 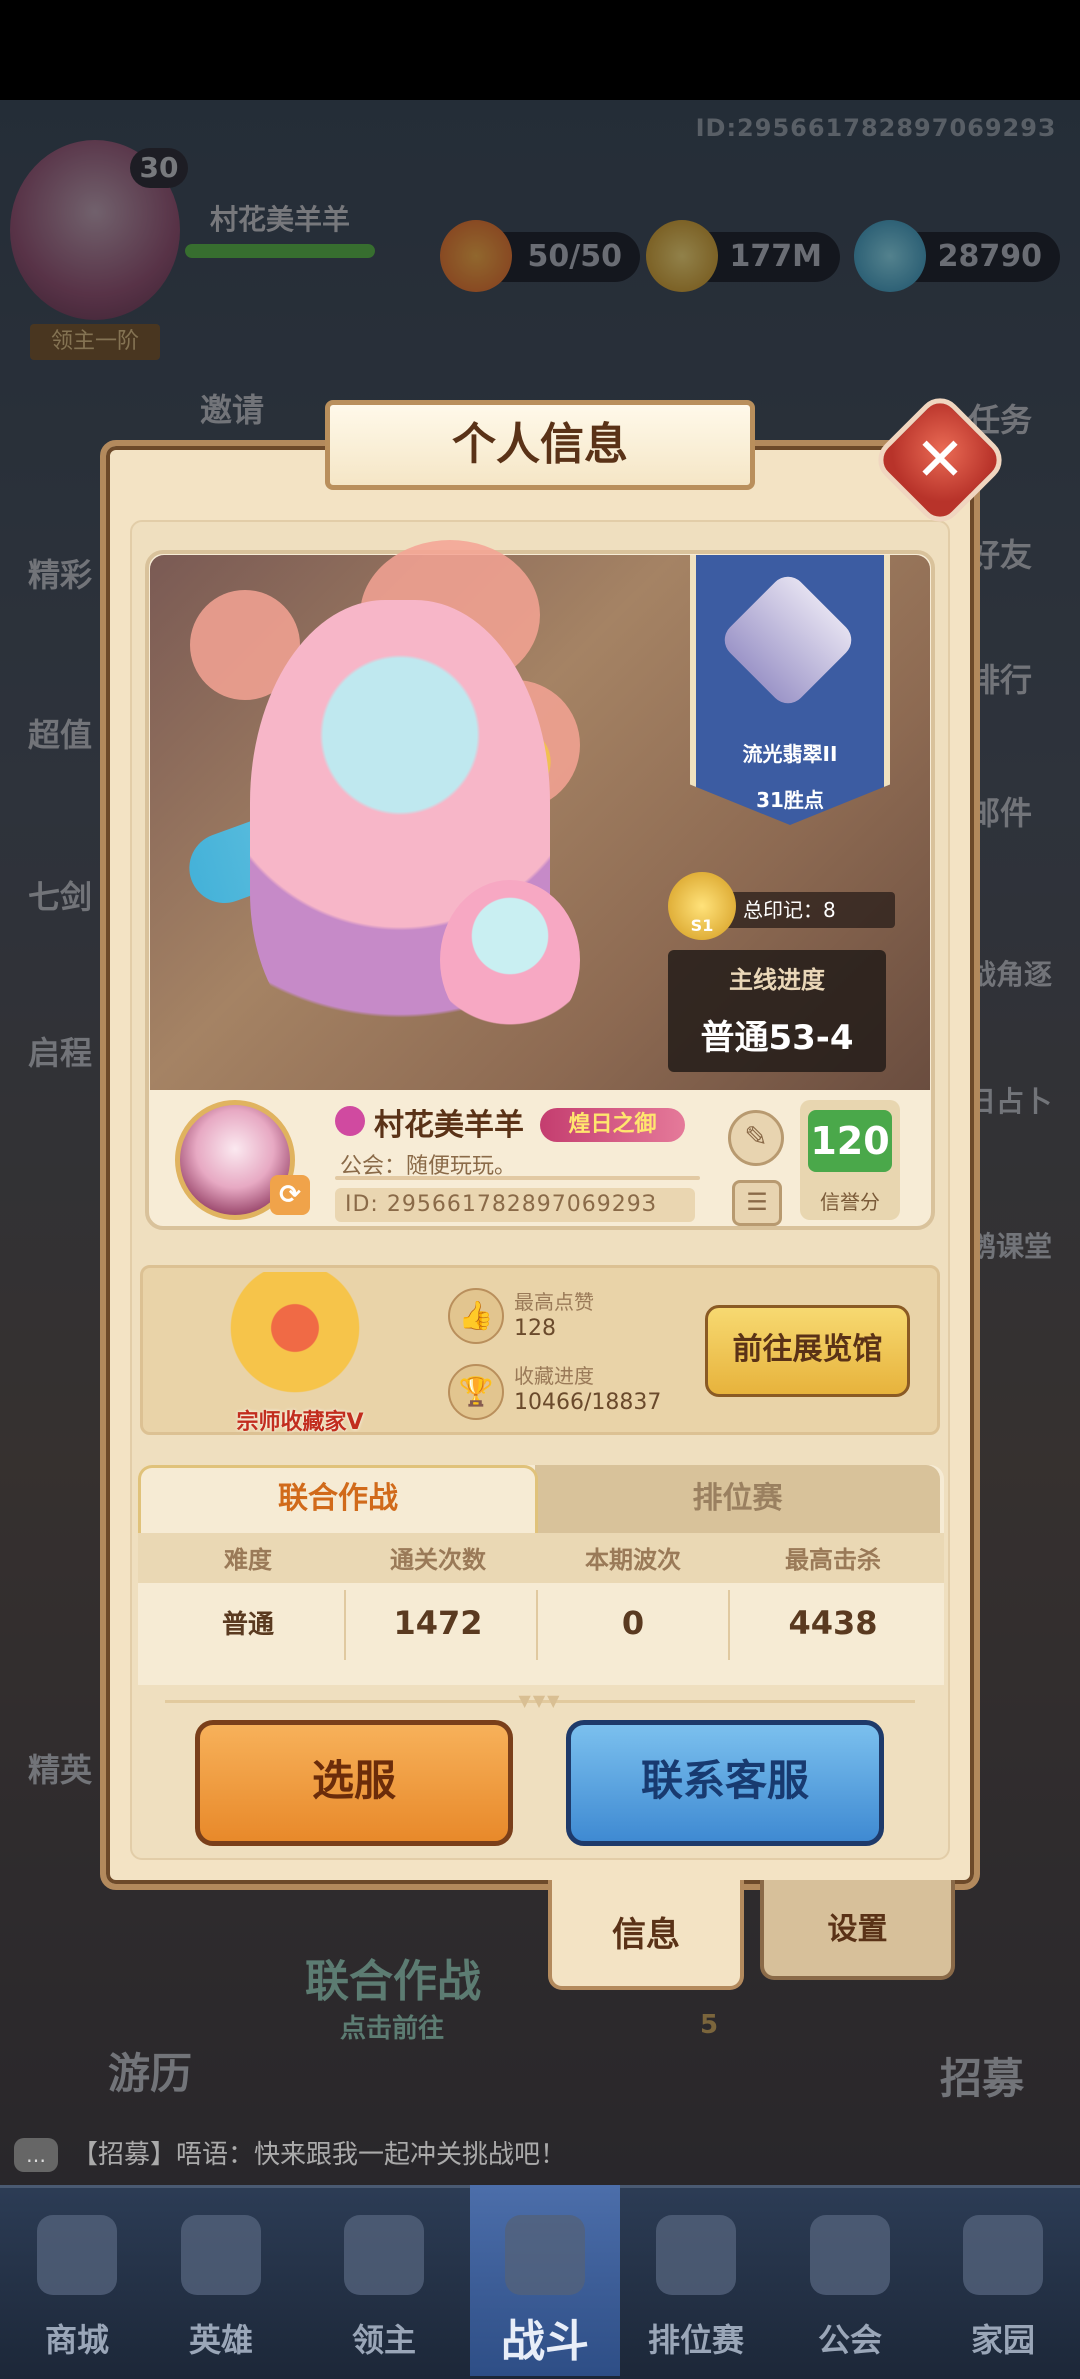 What do you see at coordinates (756, 1138) in the screenshot?
I see `edit-feather-icon: ✎` at bounding box center [756, 1138].